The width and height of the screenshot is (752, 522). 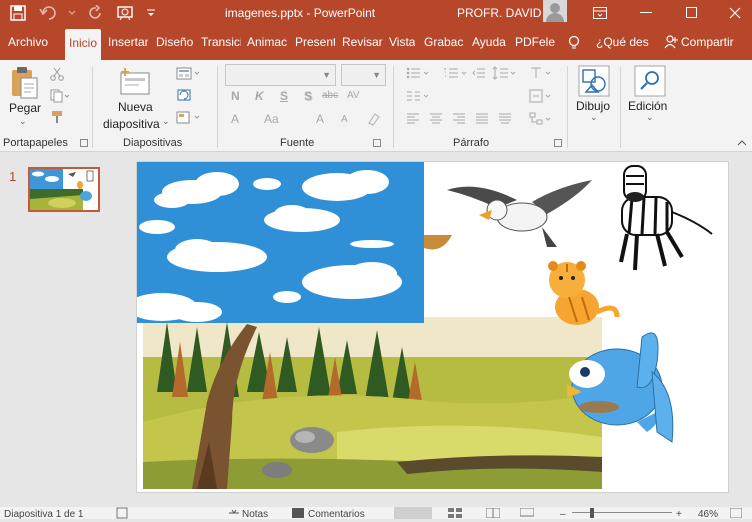 What do you see at coordinates (377, 143) in the screenshot?
I see `font-launcher-icon` at bounding box center [377, 143].